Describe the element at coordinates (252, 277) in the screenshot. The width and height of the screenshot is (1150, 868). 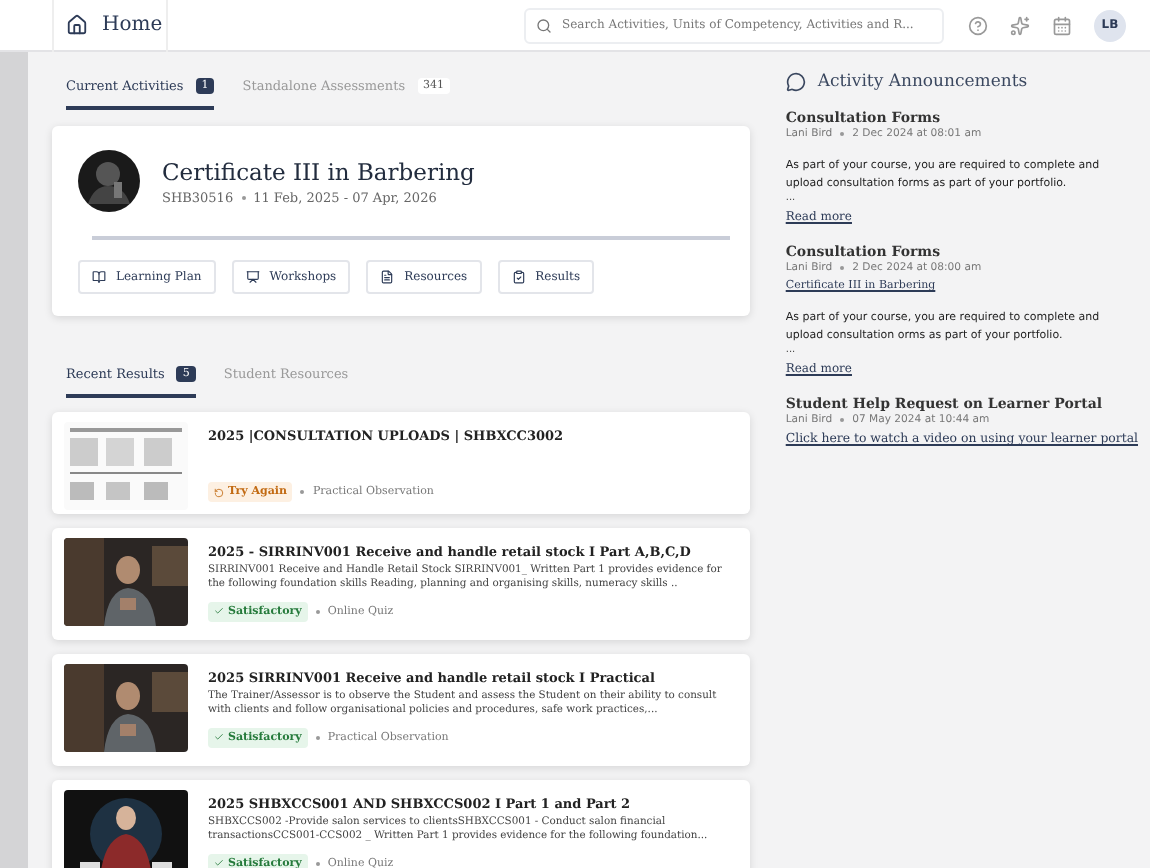
I see `workshop-icon` at that location.